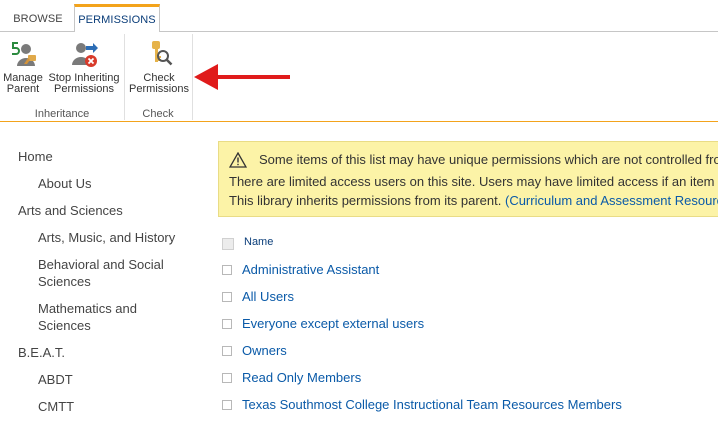 Image resolution: width=718 pixels, height=424 pixels. I want to click on select-all-checkbox, so click(228, 244).